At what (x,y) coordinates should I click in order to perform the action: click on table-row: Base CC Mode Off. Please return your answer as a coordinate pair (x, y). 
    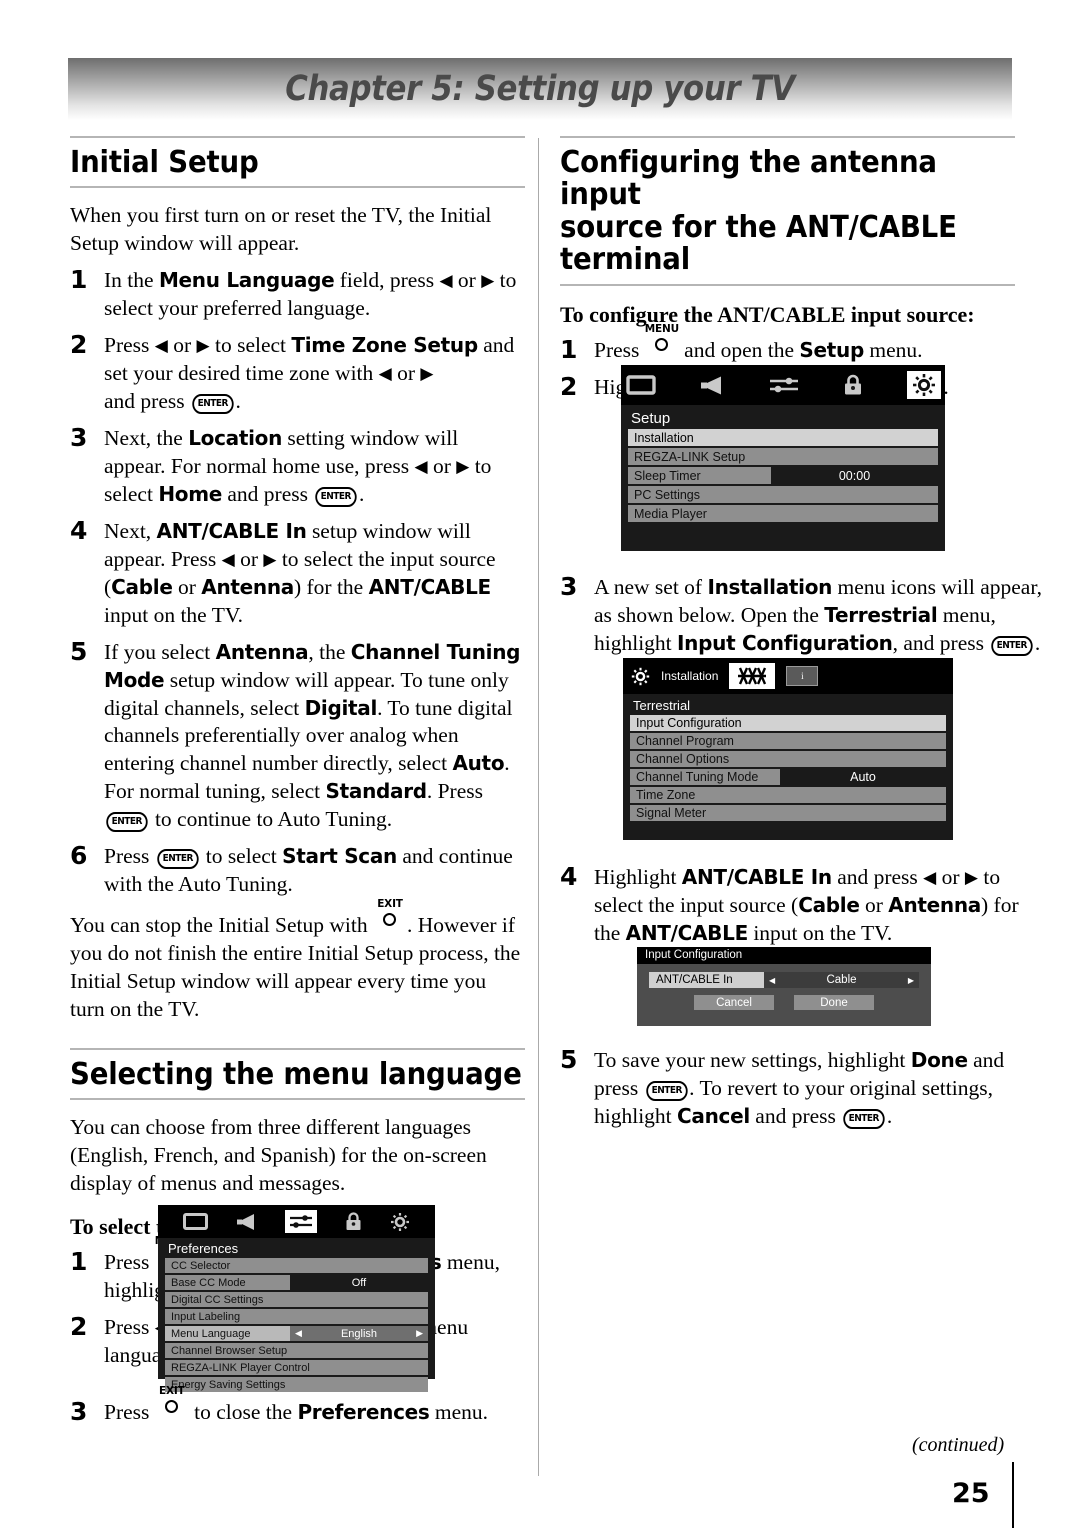
    Looking at the image, I should click on (296, 1282).